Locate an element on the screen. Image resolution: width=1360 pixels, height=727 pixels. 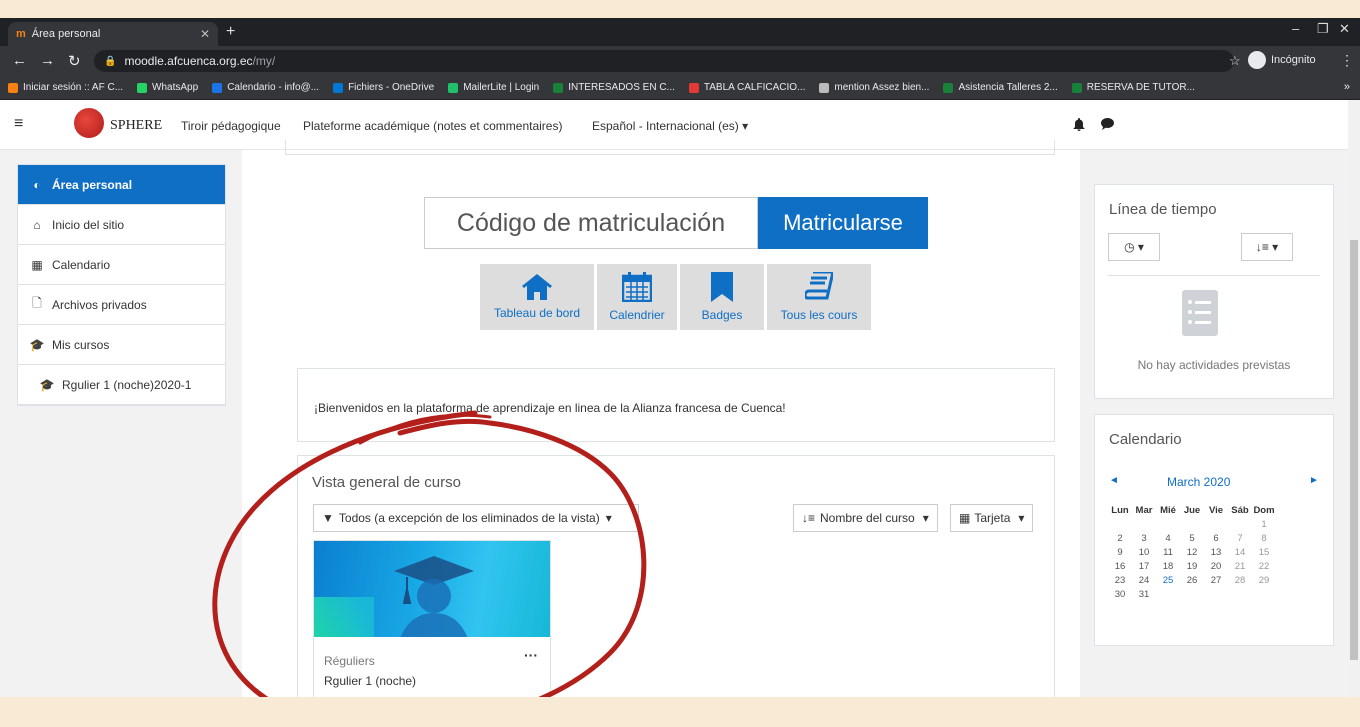
calendar-day: 11 is located at coordinates (1168, 552).